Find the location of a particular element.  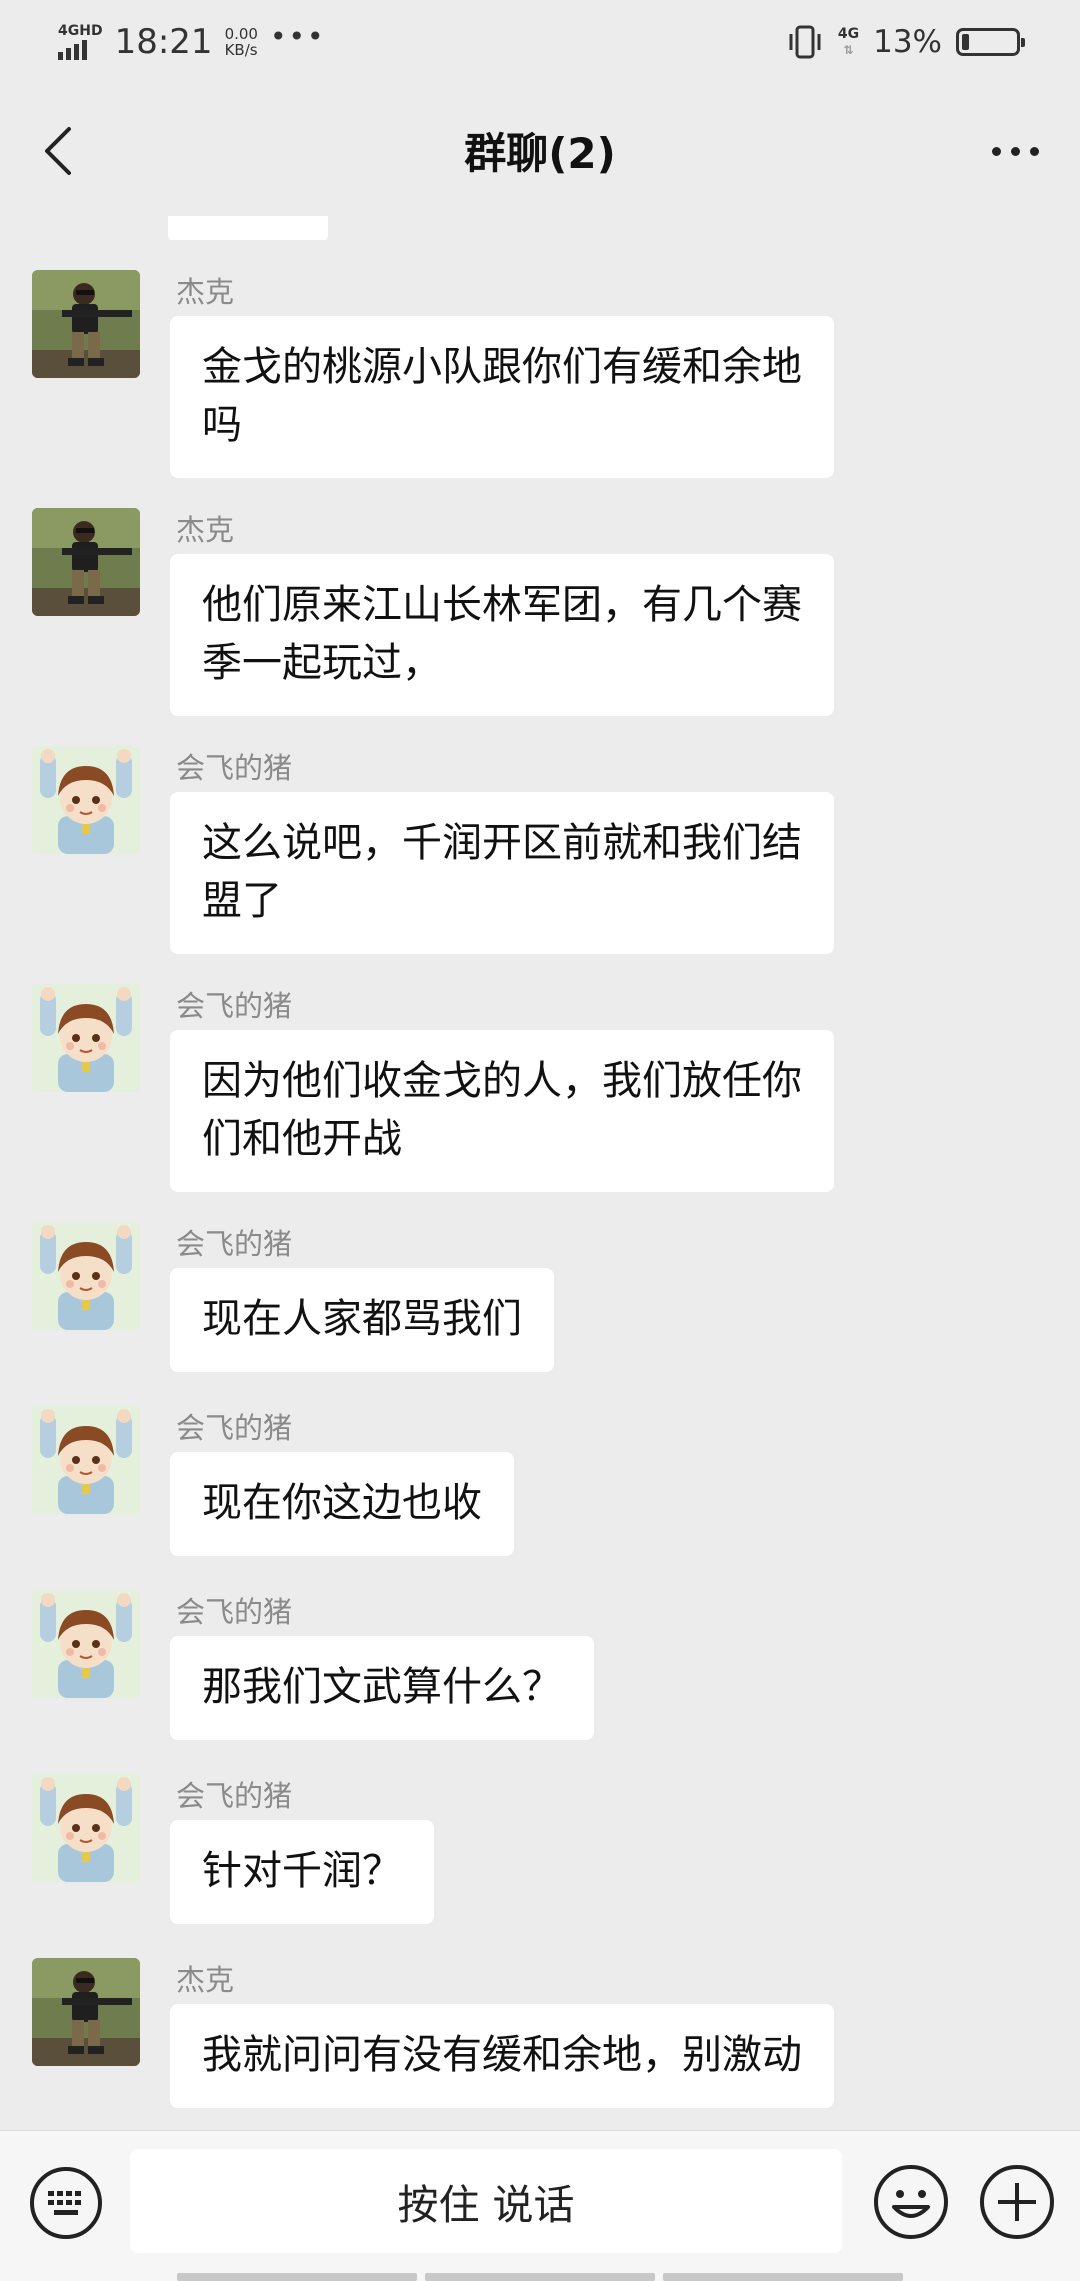

message-bubble: 这么说吧，千润开区前就和我们结 盟了 is located at coordinates (502, 873).